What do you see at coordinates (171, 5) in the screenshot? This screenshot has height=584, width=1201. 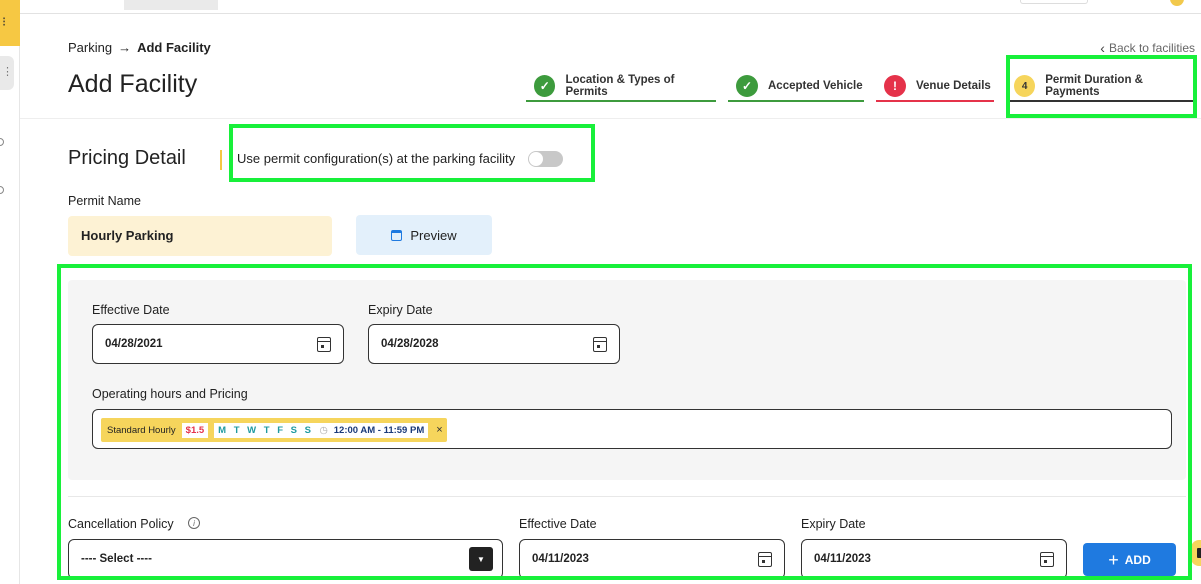 I see `top-tab` at bounding box center [171, 5].